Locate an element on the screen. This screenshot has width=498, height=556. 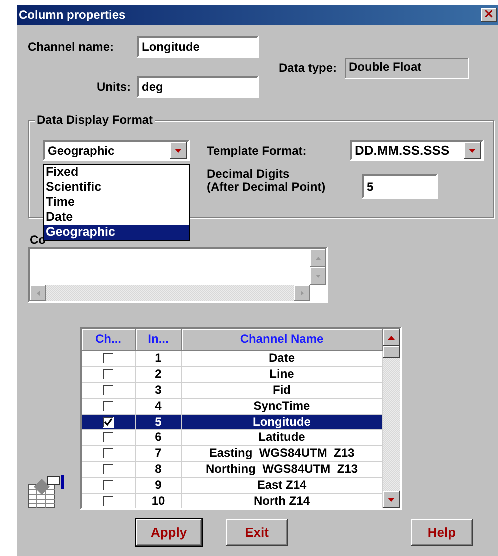
scroll-left-button is located at coordinates (38, 293).